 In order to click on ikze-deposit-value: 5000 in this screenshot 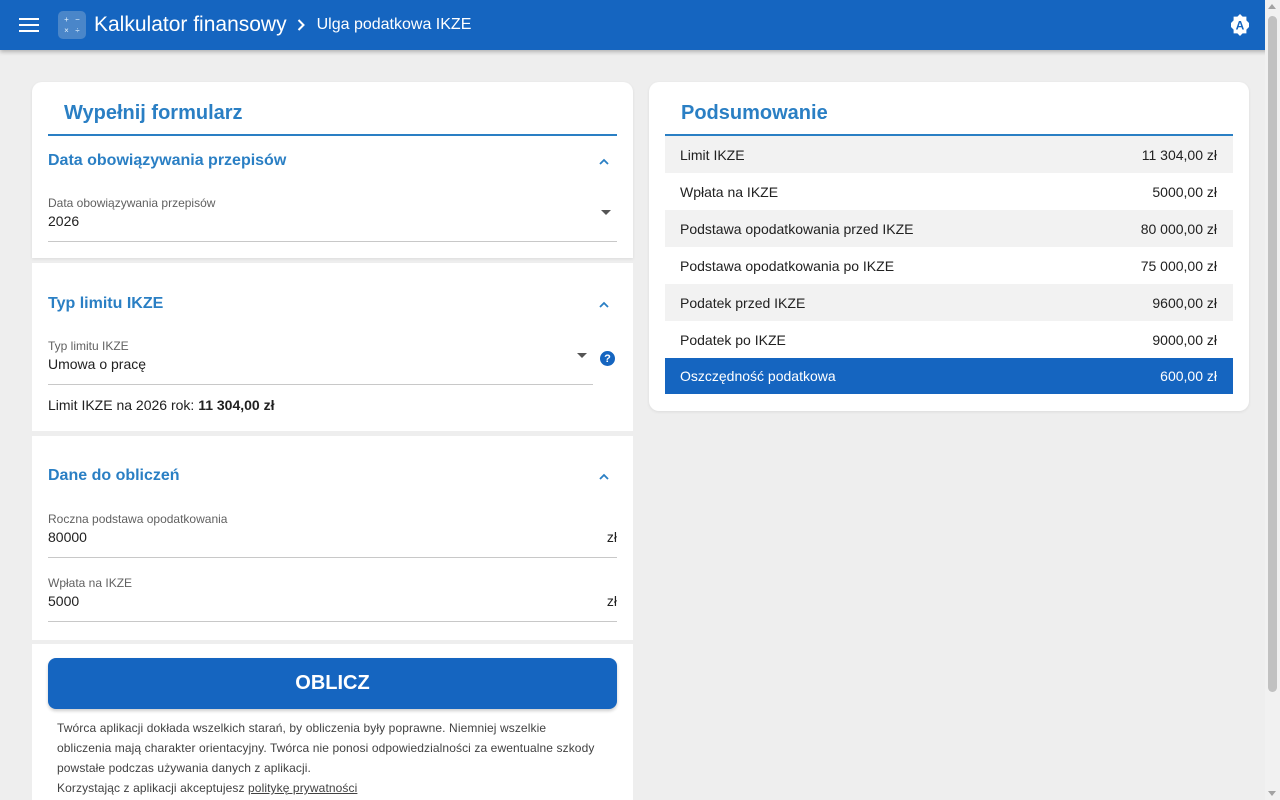, I will do `click(64, 601)`.